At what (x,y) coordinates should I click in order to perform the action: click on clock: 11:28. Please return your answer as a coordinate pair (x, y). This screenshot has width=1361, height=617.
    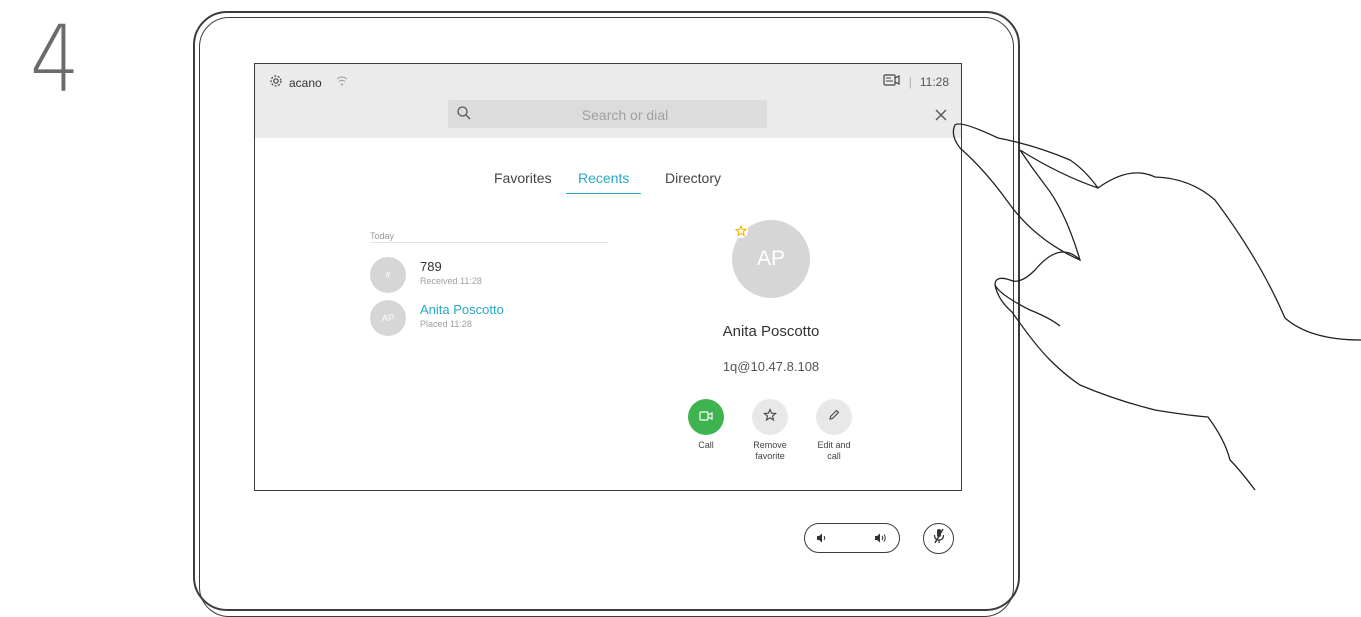
    Looking at the image, I should click on (934, 81).